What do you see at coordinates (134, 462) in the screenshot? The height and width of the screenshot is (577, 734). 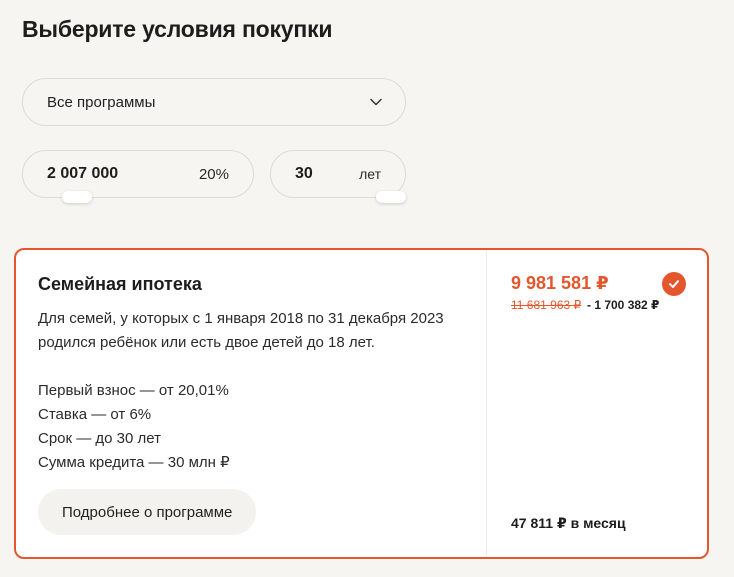 I see `feature-item: Сумма кредита — 30 млн ₽` at bounding box center [134, 462].